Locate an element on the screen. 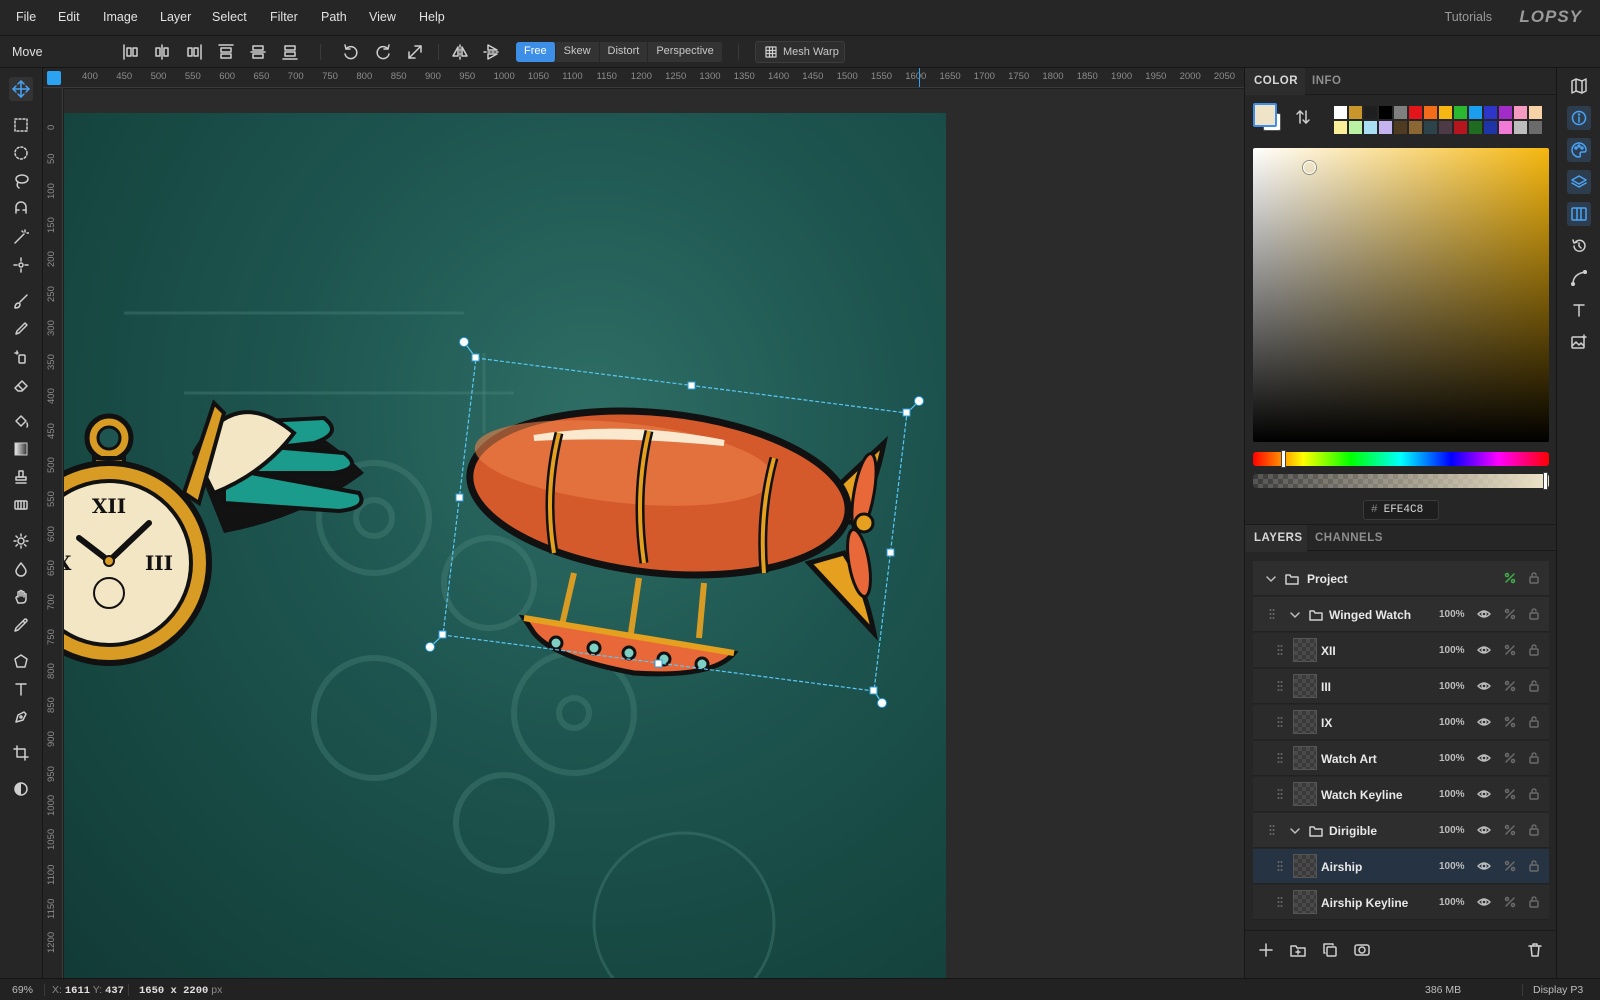  rotate-right-icon is located at coordinates (383, 52).